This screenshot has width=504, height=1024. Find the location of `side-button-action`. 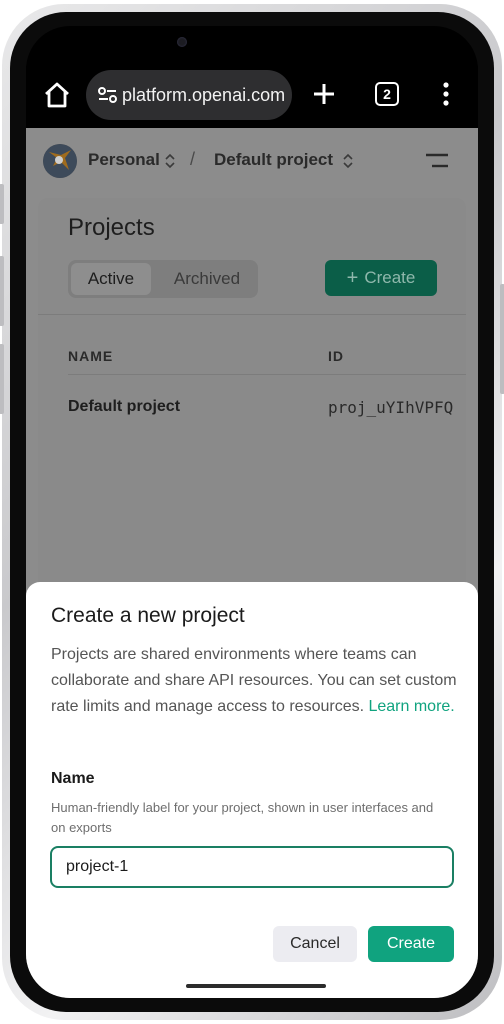

side-button-action is located at coordinates (2, 204).